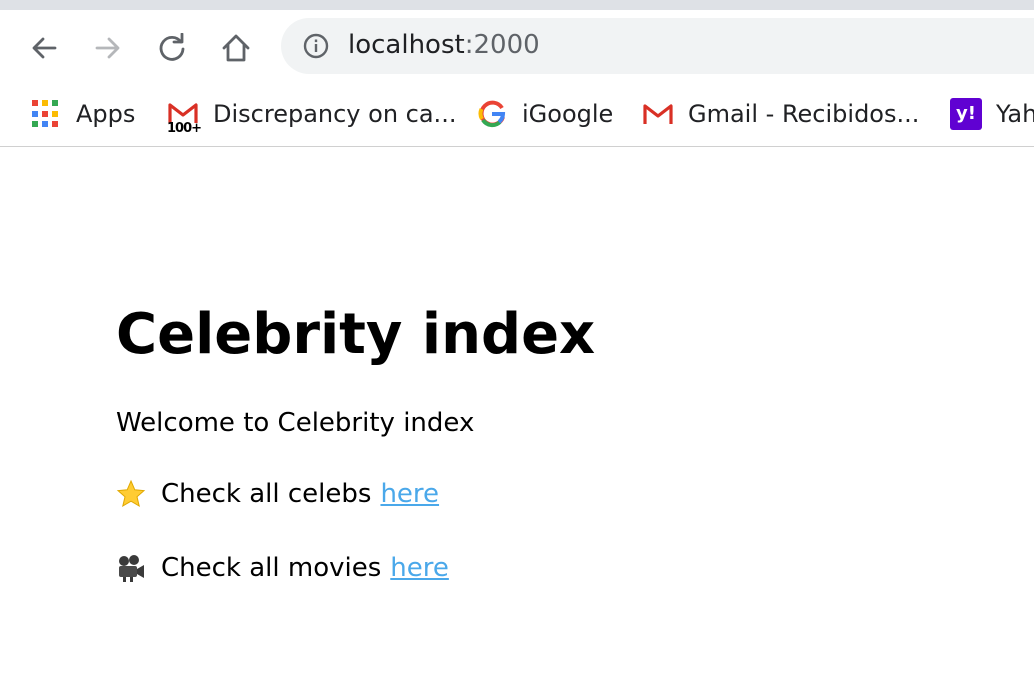 The image size is (1034, 680). Describe the element at coordinates (492, 114) in the screenshot. I see `google-icon` at that location.